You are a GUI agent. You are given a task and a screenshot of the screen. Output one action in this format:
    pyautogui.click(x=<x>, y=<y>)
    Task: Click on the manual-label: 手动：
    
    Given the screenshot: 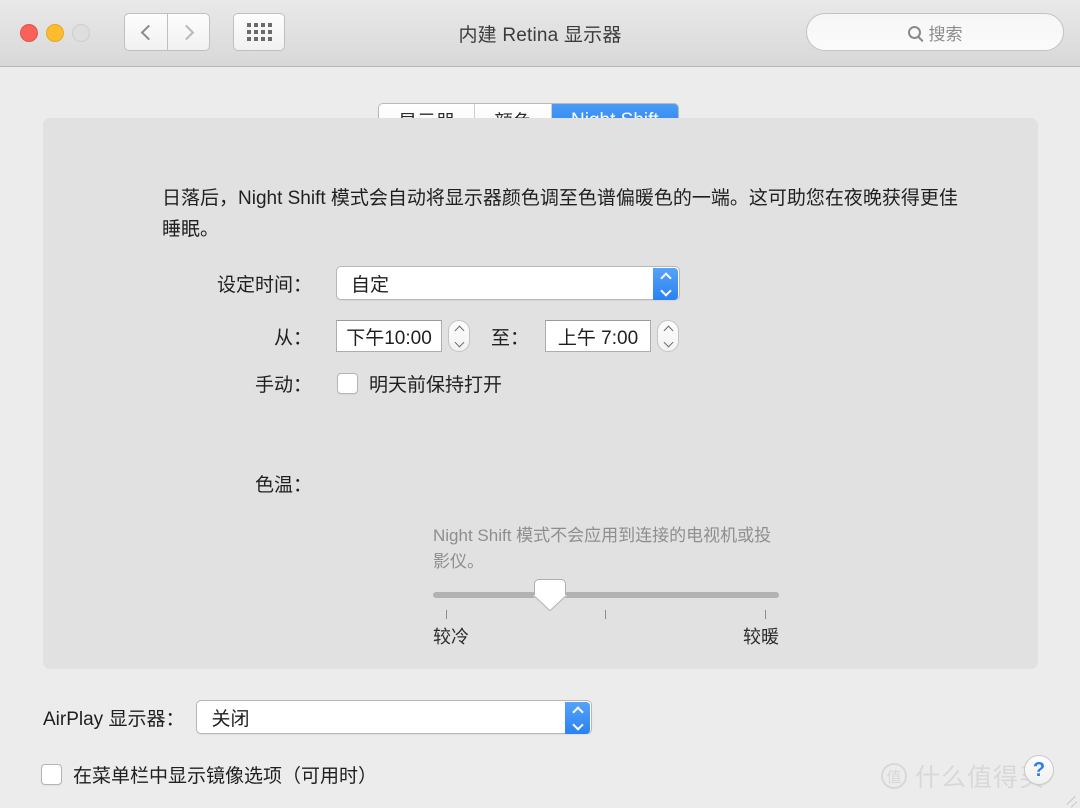 What is the action you would take?
    pyautogui.click(x=283, y=385)
    